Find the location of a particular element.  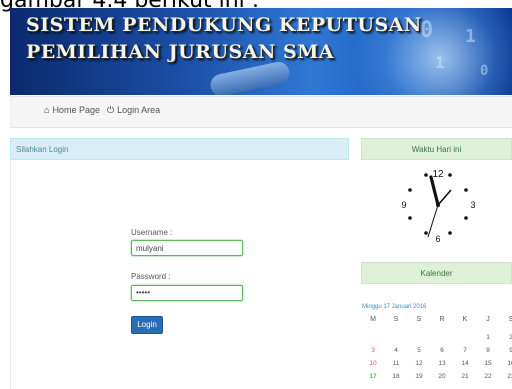

calendar-day: 20 is located at coordinates (442, 376).